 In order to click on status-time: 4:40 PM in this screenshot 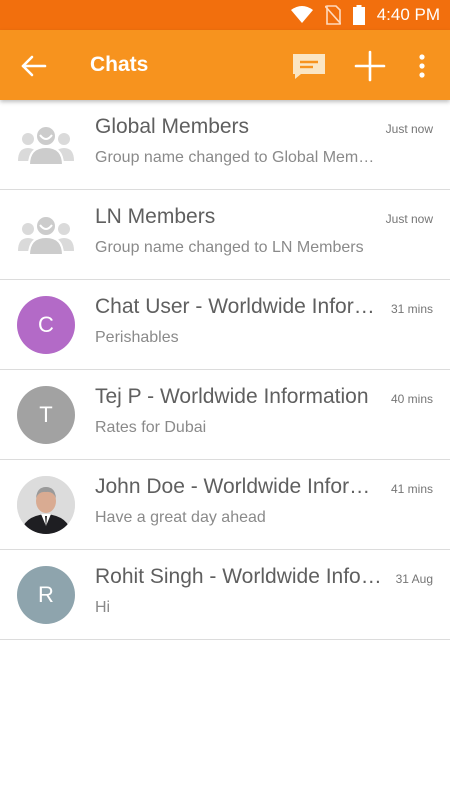, I will do `click(408, 14)`.